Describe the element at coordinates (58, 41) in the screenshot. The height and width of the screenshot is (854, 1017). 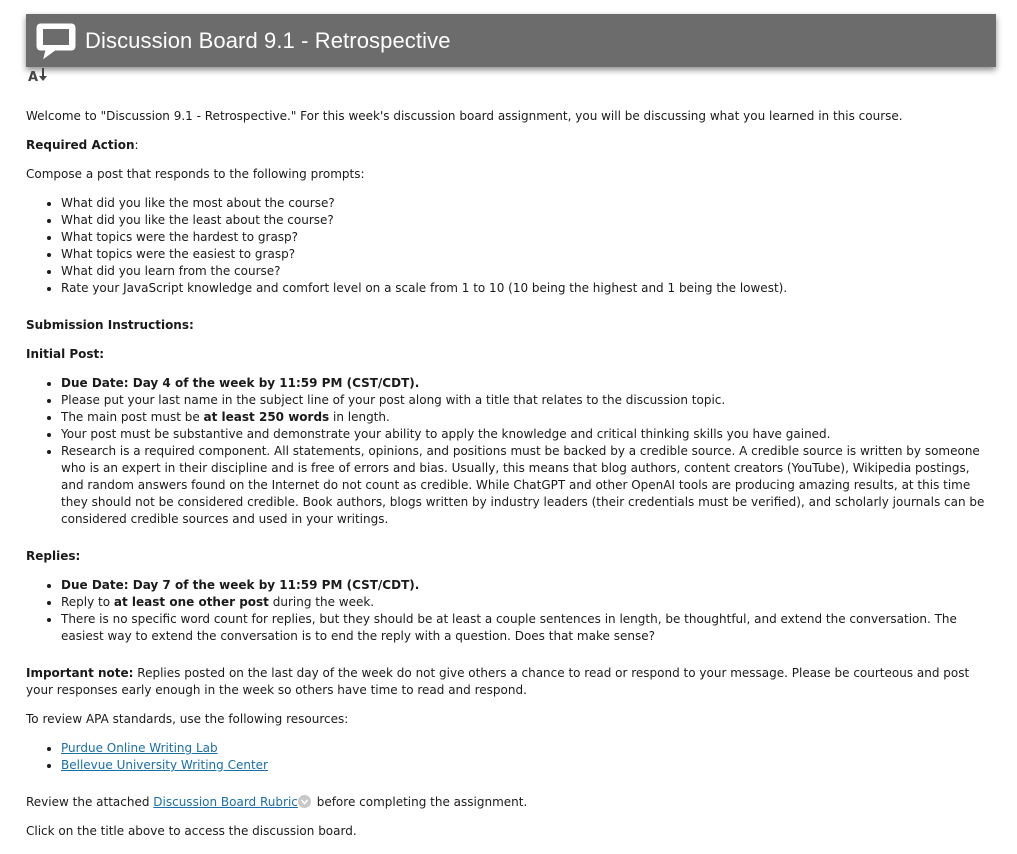
I see `discussion-bubble-icon` at that location.